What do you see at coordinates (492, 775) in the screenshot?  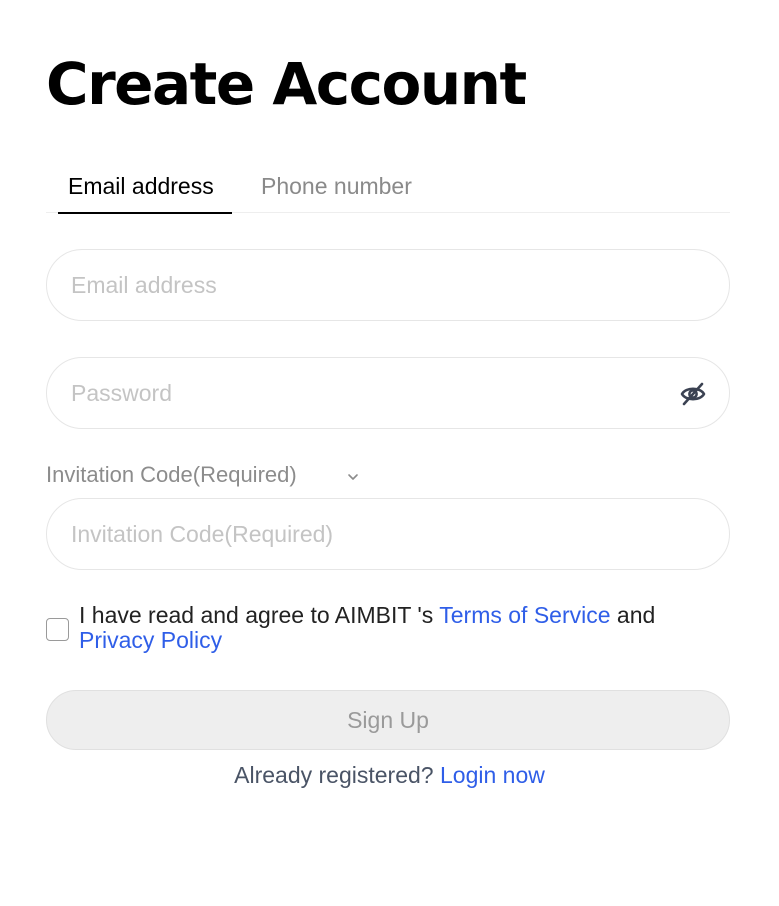 I see `login-now-link: Login now` at bounding box center [492, 775].